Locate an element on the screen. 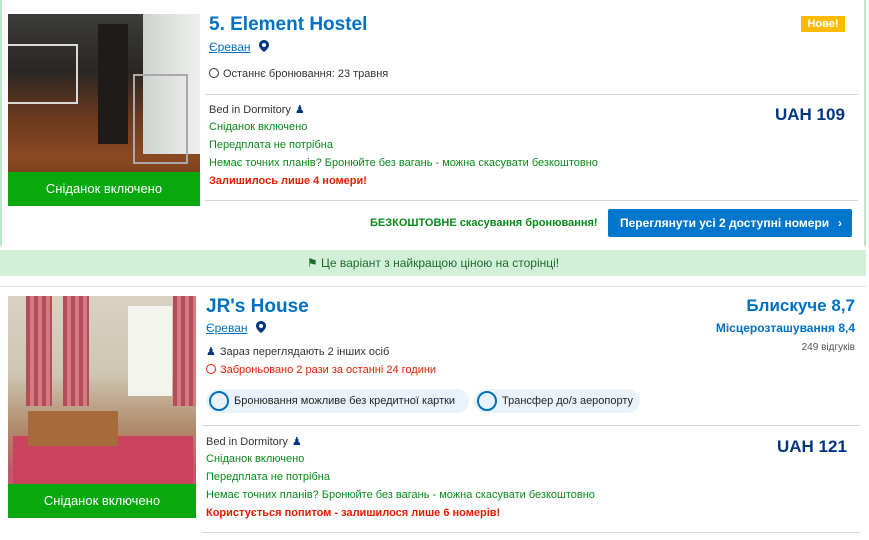 The width and height of the screenshot is (869, 540). rooms-left-warning: Залишилось лише 4 номери! is located at coordinates (288, 181).